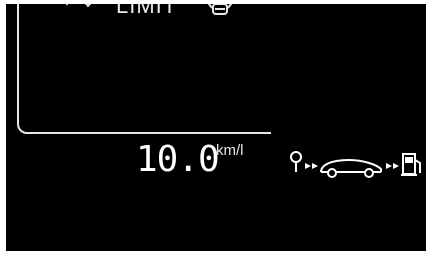 This screenshot has width=432, height=255. I want to click on car-icon, so click(351, 168).